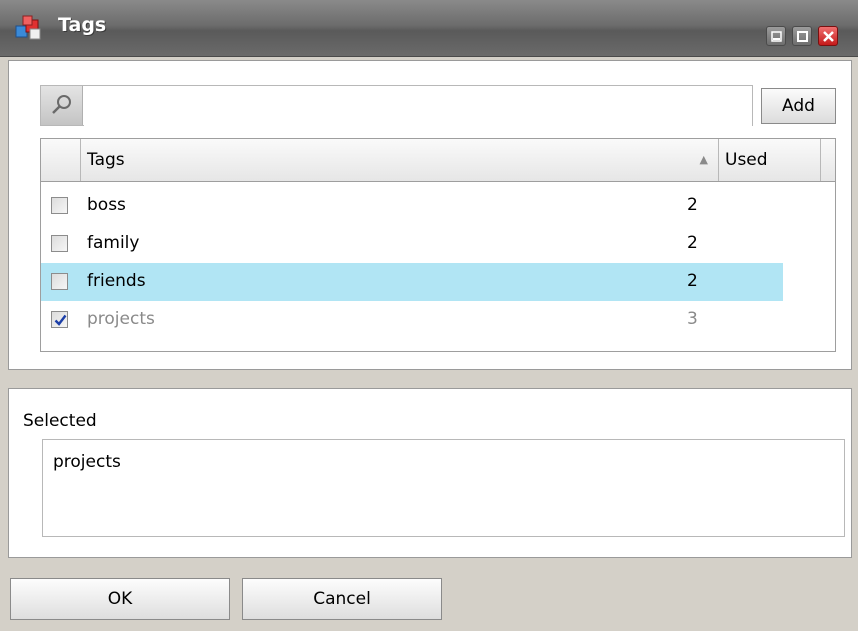 The image size is (858, 631). I want to click on maximize-icon, so click(802, 36).